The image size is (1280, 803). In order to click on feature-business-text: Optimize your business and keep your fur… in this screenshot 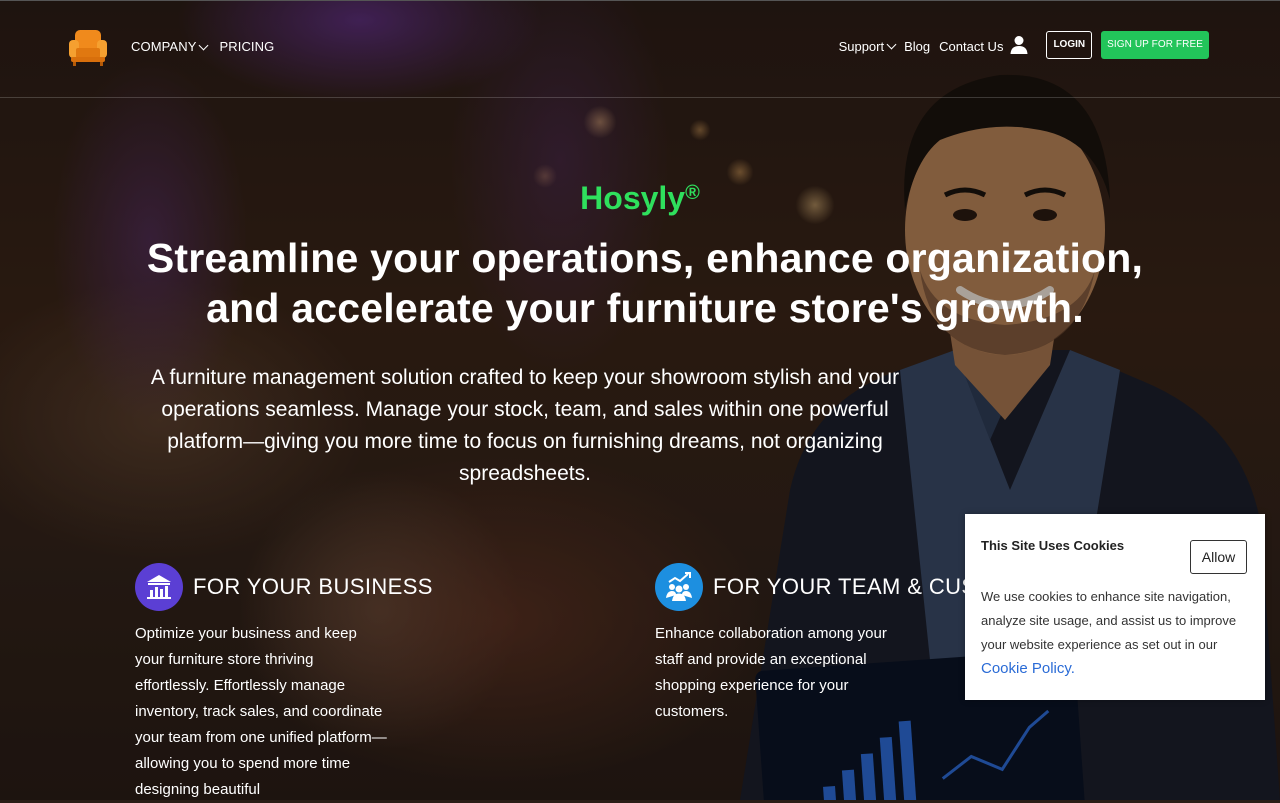, I will do `click(261, 711)`.